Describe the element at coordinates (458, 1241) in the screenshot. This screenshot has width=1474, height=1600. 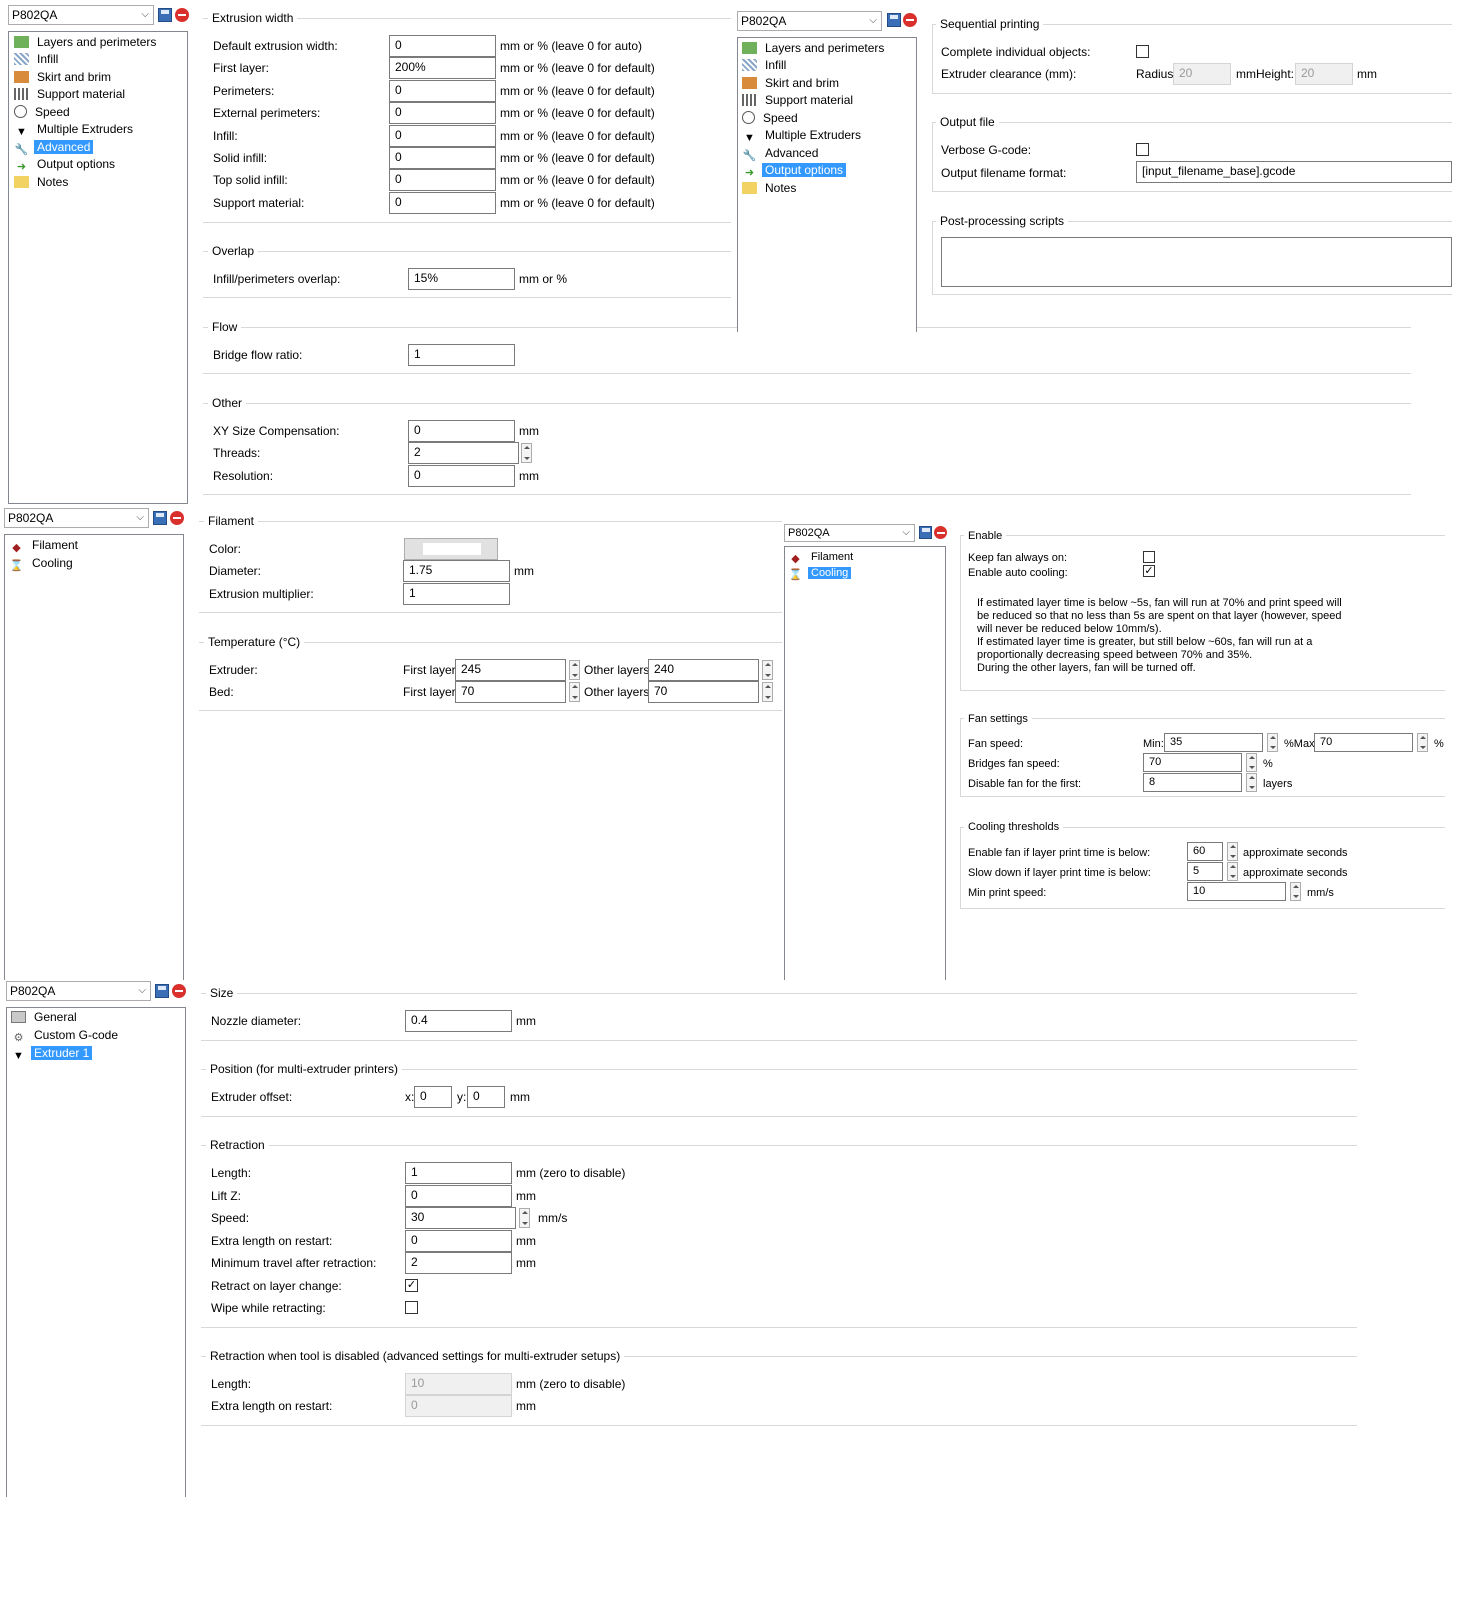
I see `extra-length-input: 0` at that location.